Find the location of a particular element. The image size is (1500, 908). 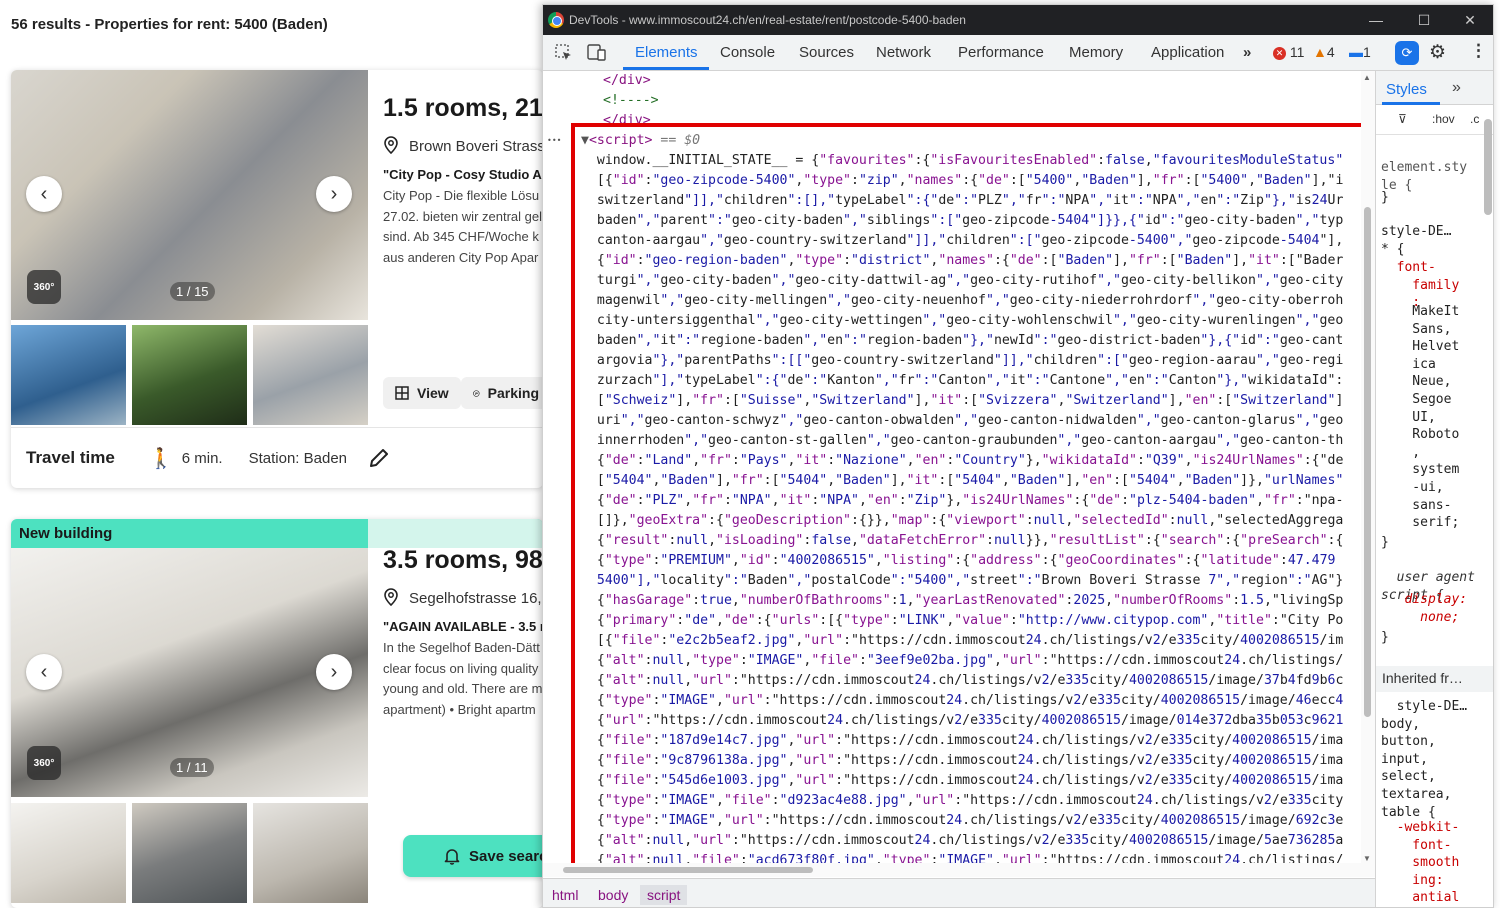

cls-toggle: .c is located at coordinates (1474, 119).